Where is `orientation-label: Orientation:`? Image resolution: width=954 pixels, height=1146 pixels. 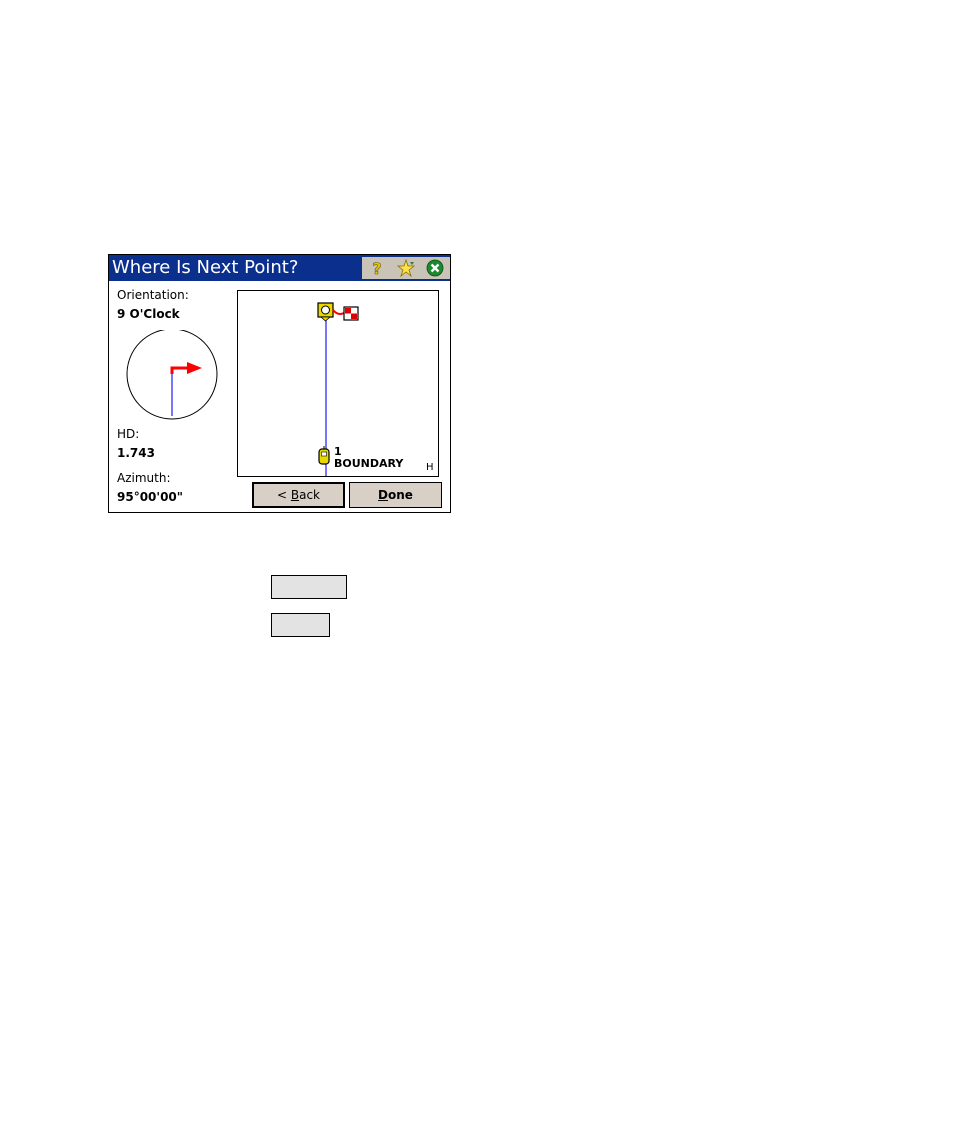 orientation-label: Orientation: is located at coordinates (153, 295).